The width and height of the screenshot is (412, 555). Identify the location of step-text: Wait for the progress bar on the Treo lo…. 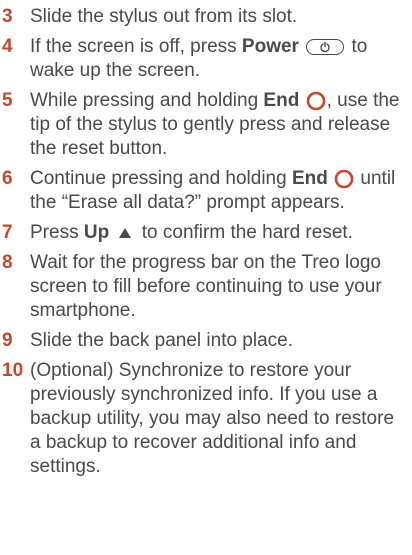
(206, 286).